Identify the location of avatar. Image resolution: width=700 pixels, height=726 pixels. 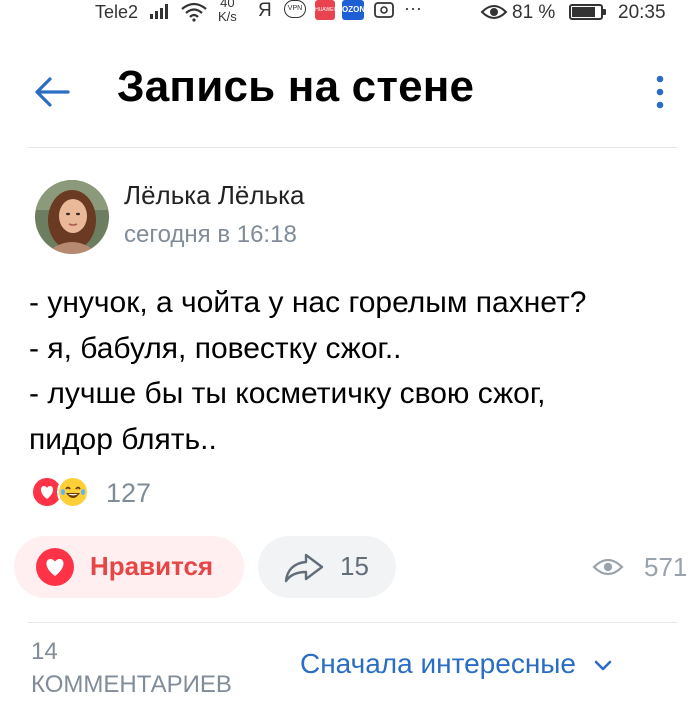
(72, 217).